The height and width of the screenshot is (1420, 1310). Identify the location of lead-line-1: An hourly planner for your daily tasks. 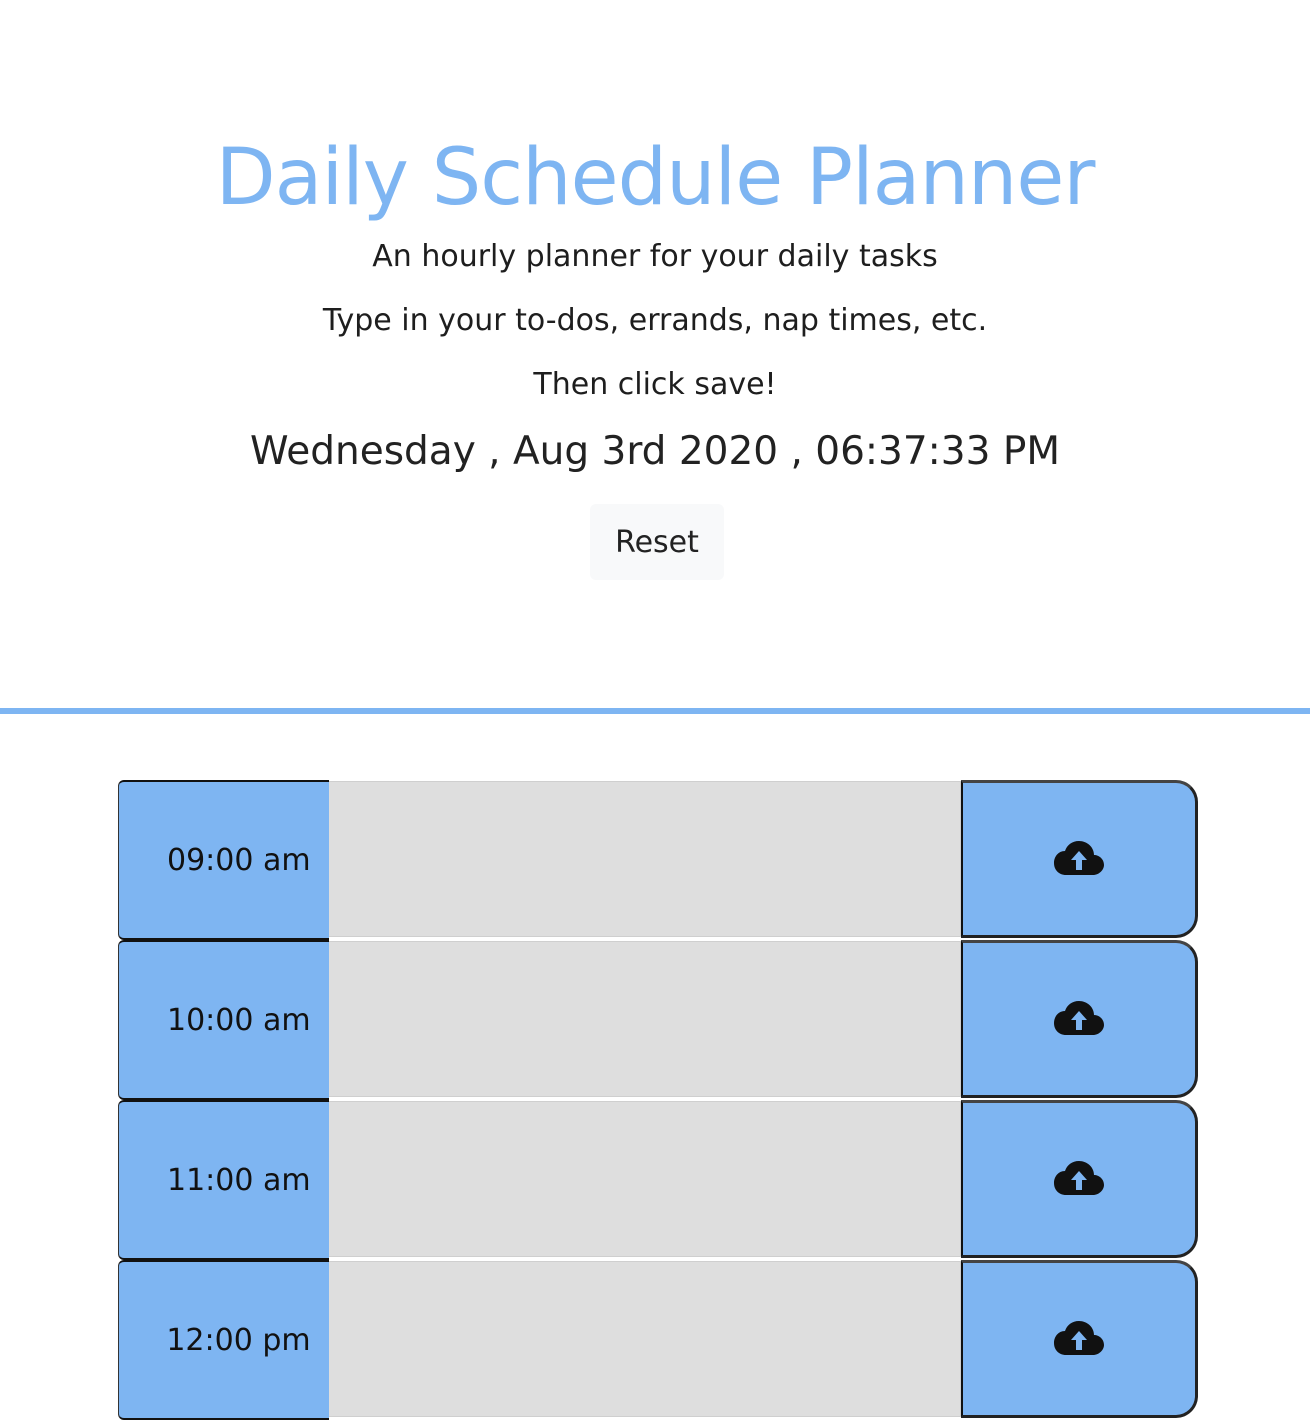
(655, 256).